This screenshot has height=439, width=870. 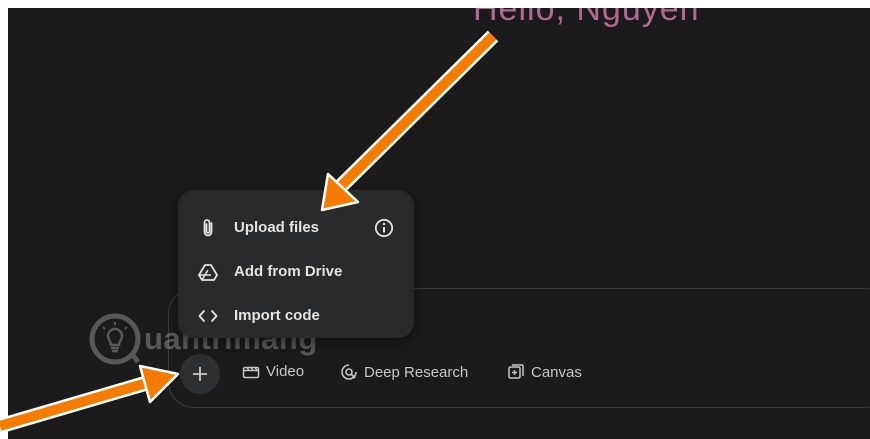 I want to click on lightbulb-logo-icon, so click(x=115, y=339).